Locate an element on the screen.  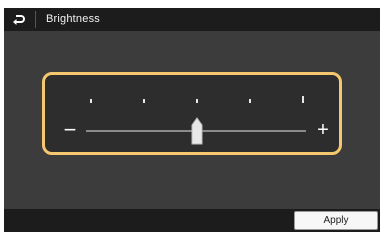
page-title: Brightness is located at coordinates (73, 19).